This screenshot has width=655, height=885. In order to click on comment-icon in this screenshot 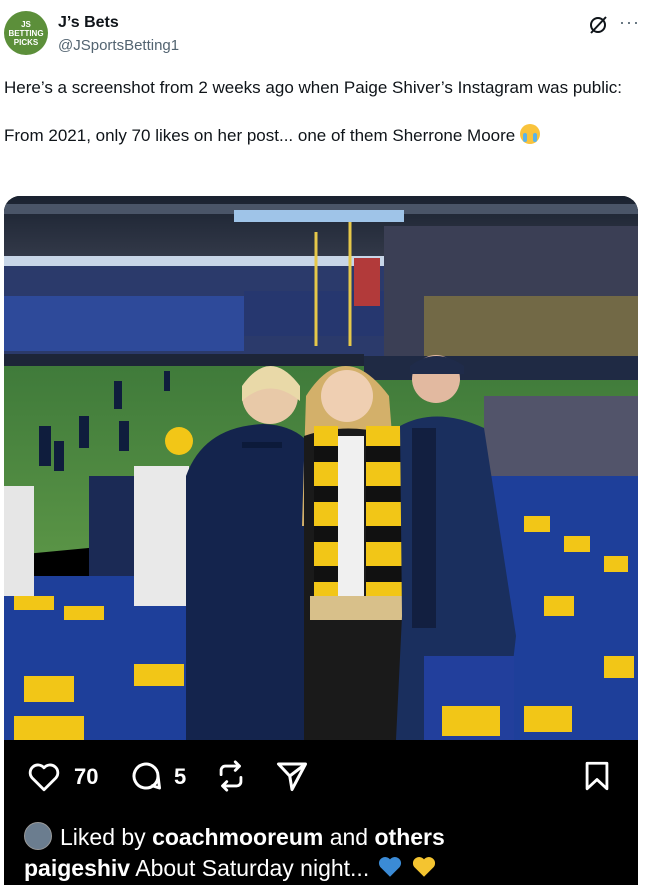, I will do `click(146, 776)`.